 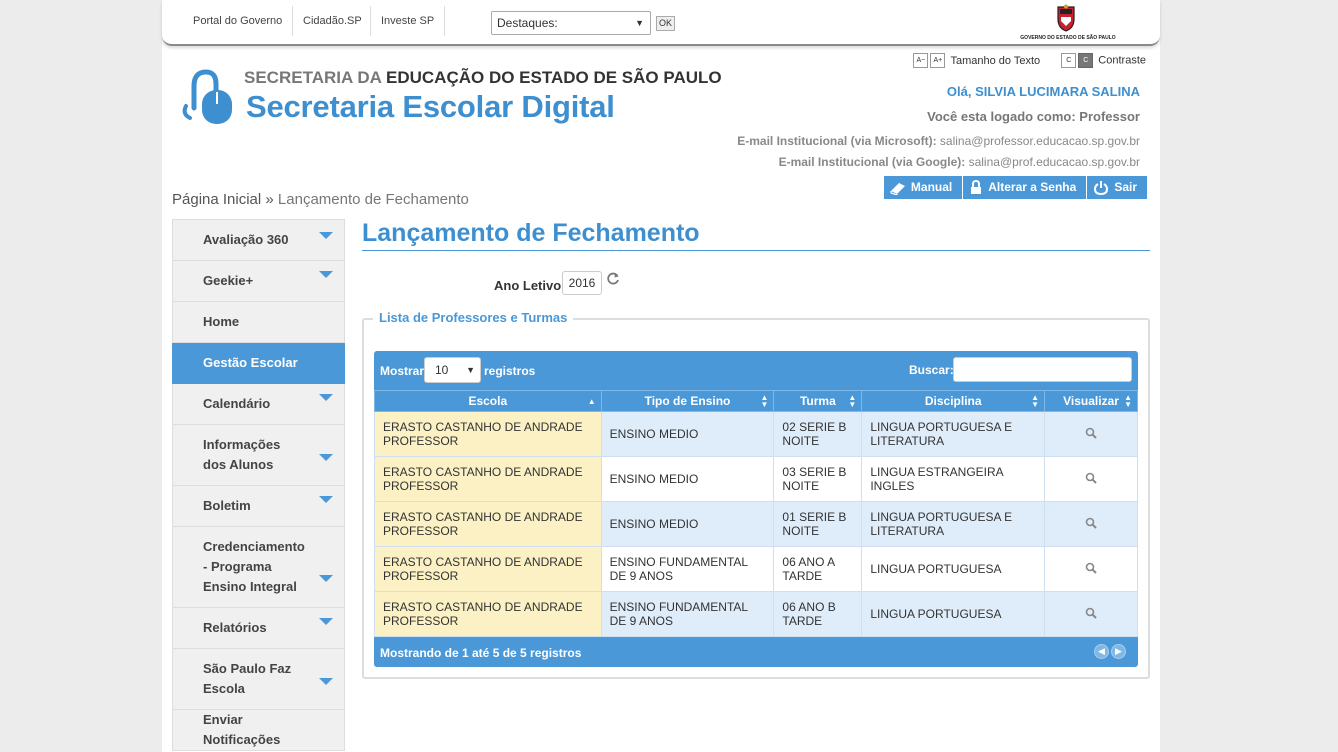 I want to click on breadcrumb-current: Lançamento de Fechamento, so click(x=373, y=199).